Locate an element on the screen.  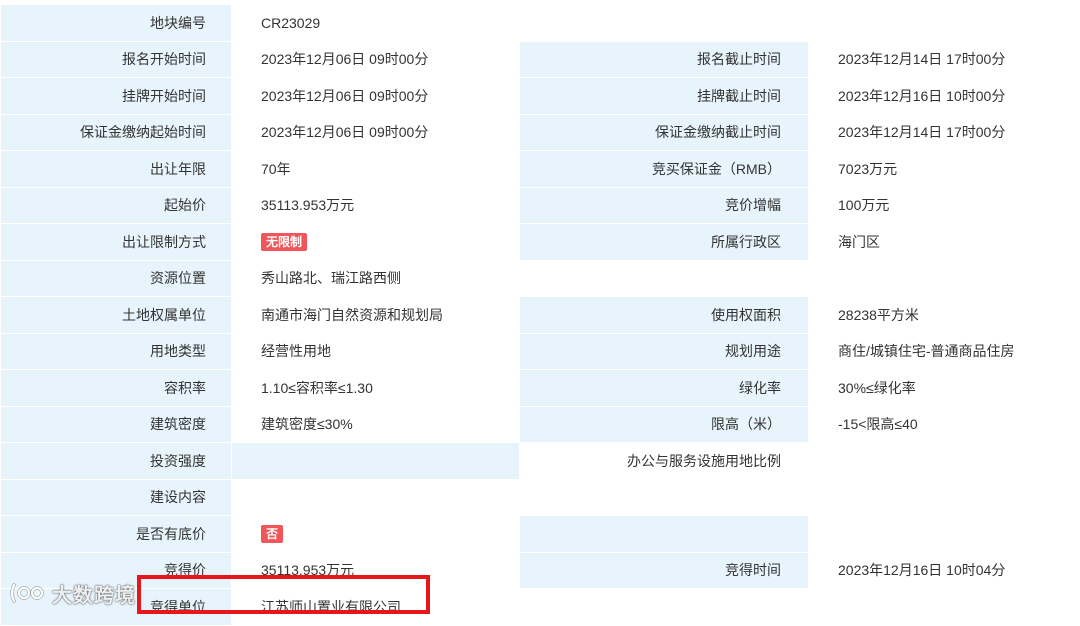
table-row: 起始价 35113.953万元 竞价增幅 100万元 is located at coordinates (540, 205).